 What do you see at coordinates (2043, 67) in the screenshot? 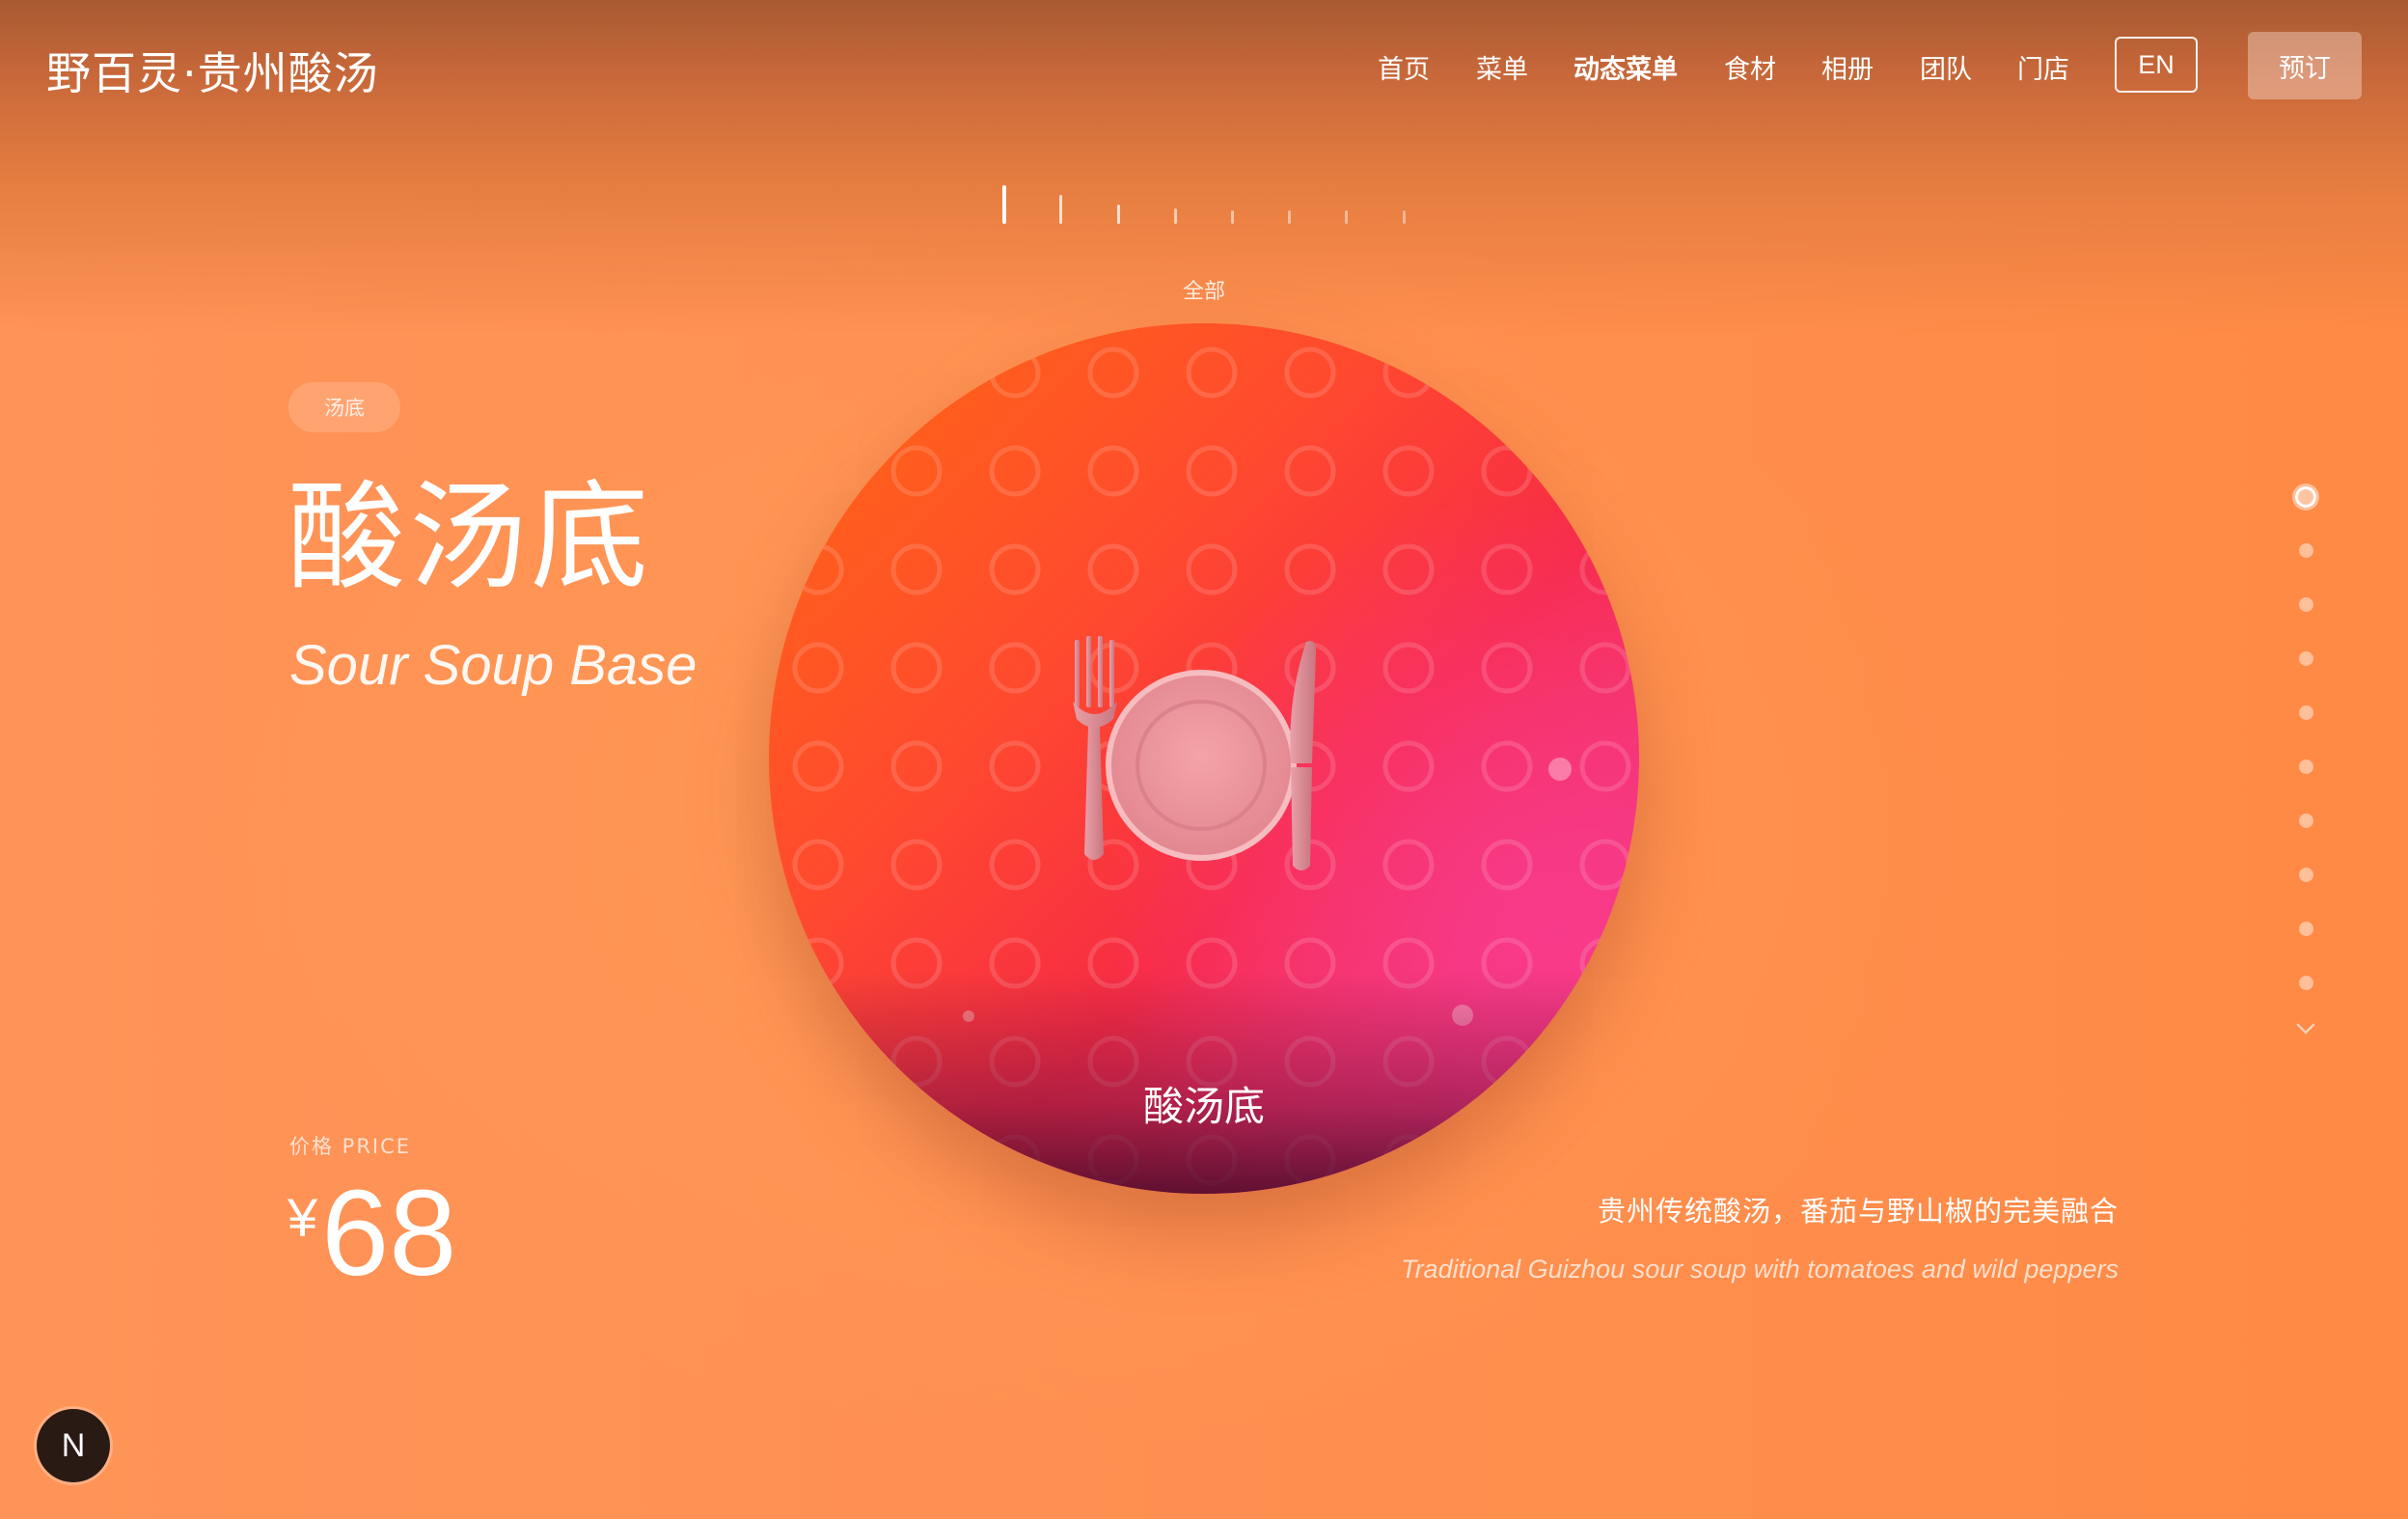
I see `nav-item-stores: 门店` at bounding box center [2043, 67].